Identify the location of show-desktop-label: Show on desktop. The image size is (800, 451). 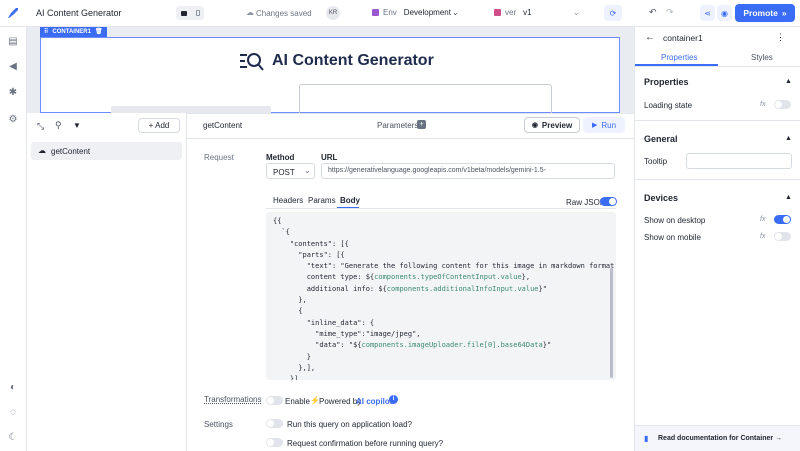
(675, 220).